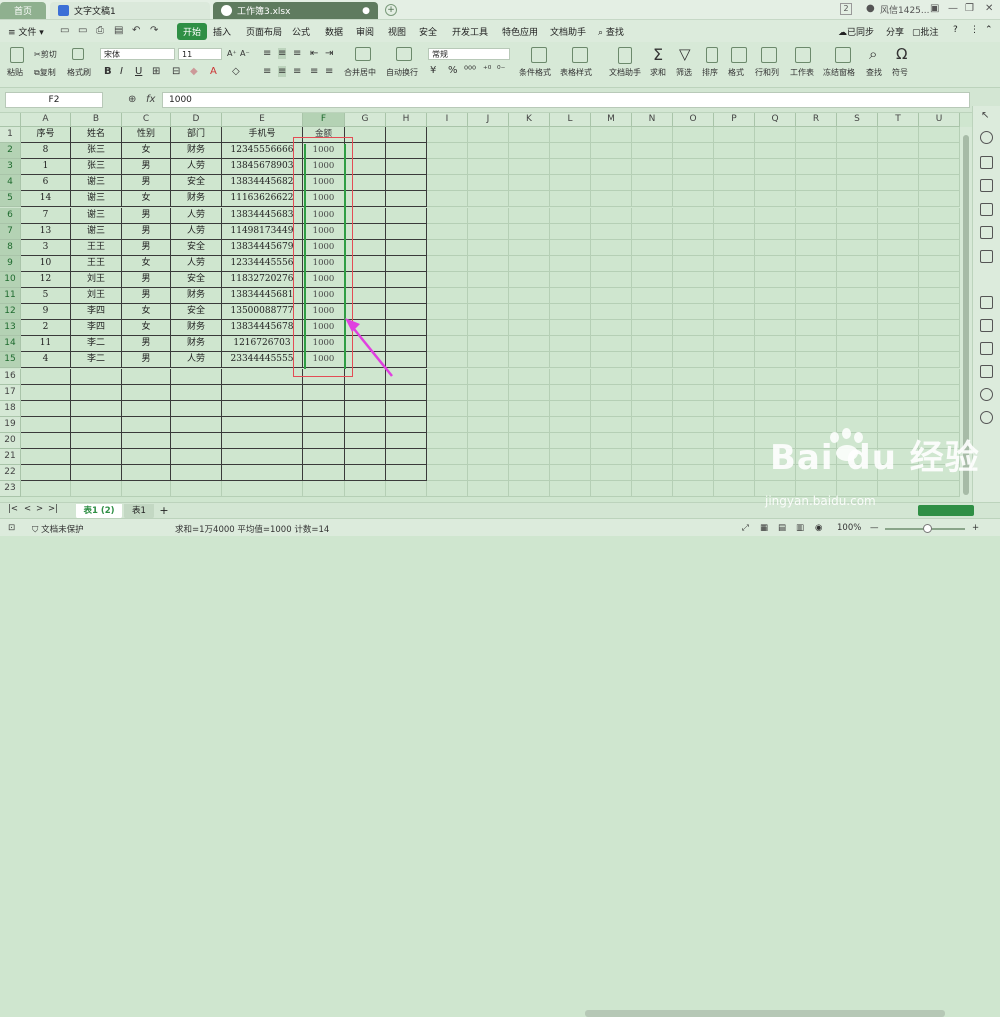  Describe the element at coordinates (196, 279) in the screenshot. I see `table-cell: 安全` at that location.